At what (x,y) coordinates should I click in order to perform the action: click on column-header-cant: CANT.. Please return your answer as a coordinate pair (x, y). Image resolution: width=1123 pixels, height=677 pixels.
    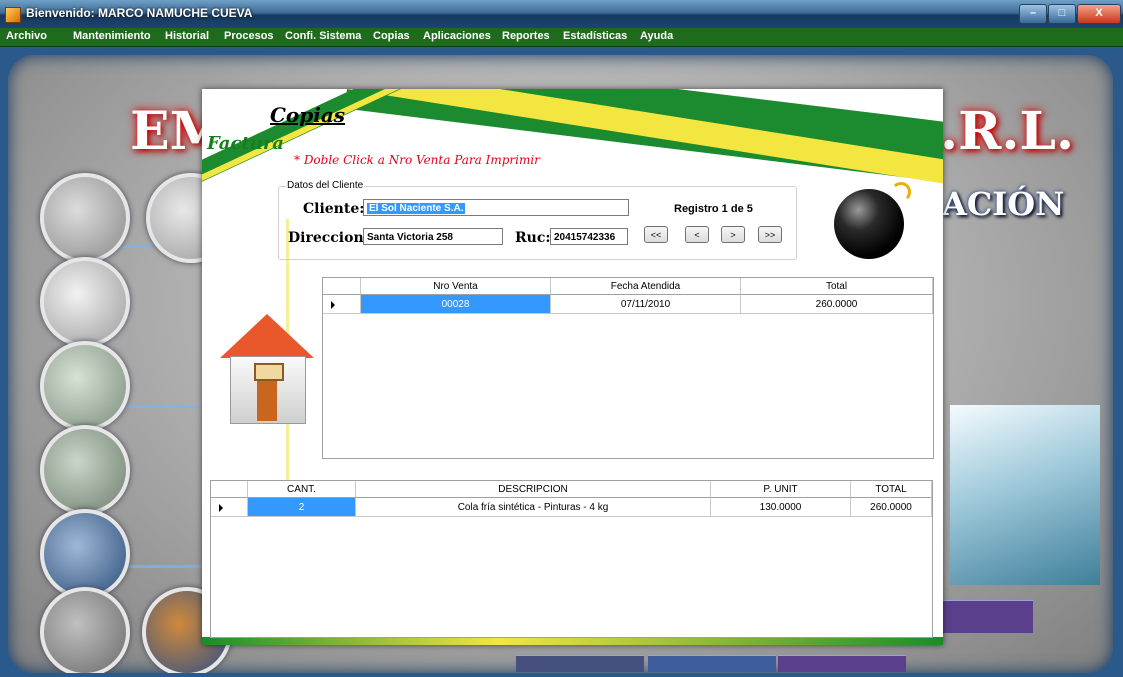
    Looking at the image, I should click on (302, 489).